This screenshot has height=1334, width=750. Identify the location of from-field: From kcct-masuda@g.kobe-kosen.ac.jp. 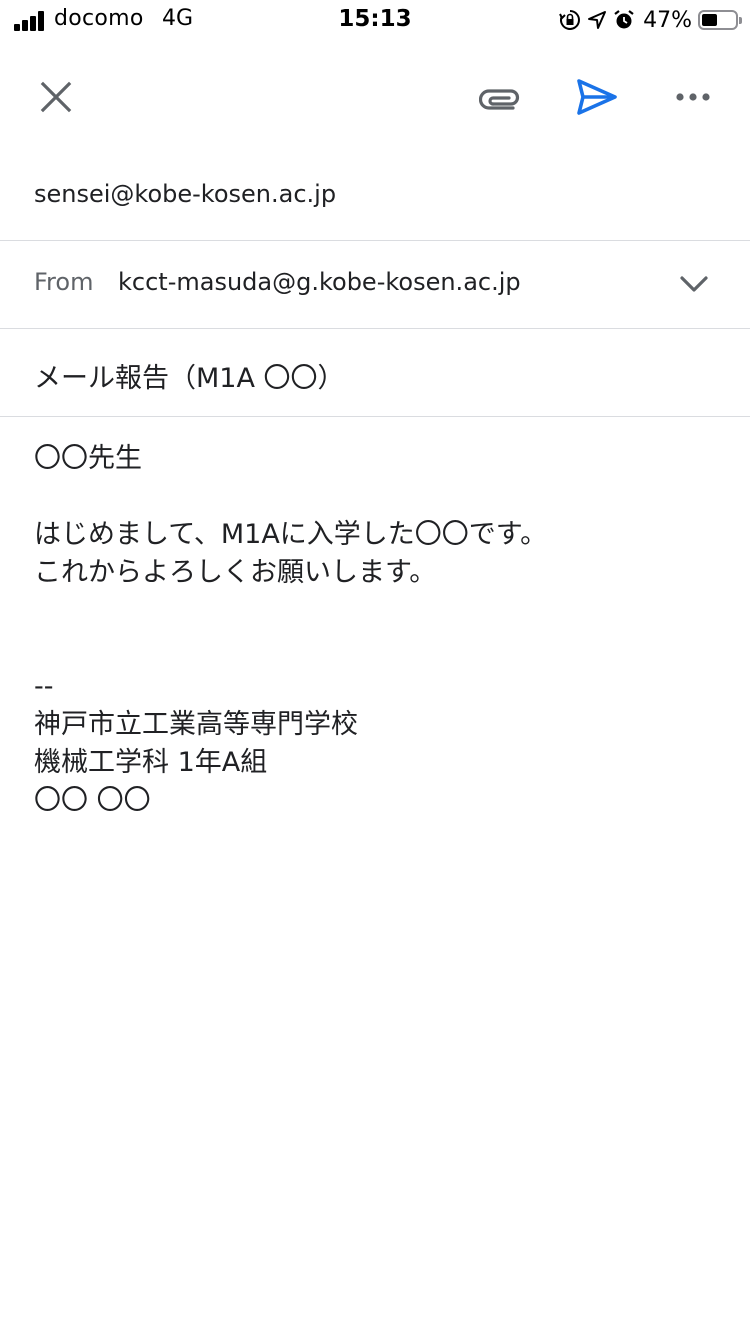
(375, 284).